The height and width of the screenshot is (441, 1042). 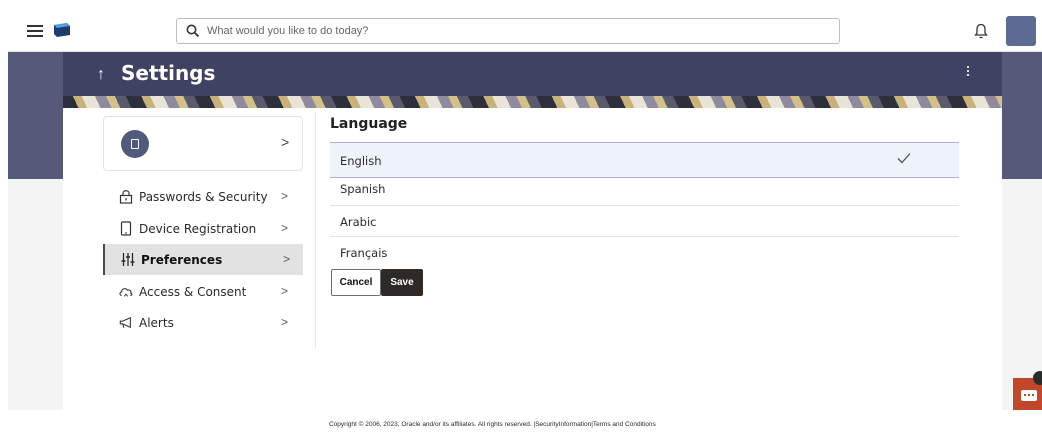 What do you see at coordinates (644, 192) in the screenshot?
I see `language-option-spanish: Spanish` at bounding box center [644, 192].